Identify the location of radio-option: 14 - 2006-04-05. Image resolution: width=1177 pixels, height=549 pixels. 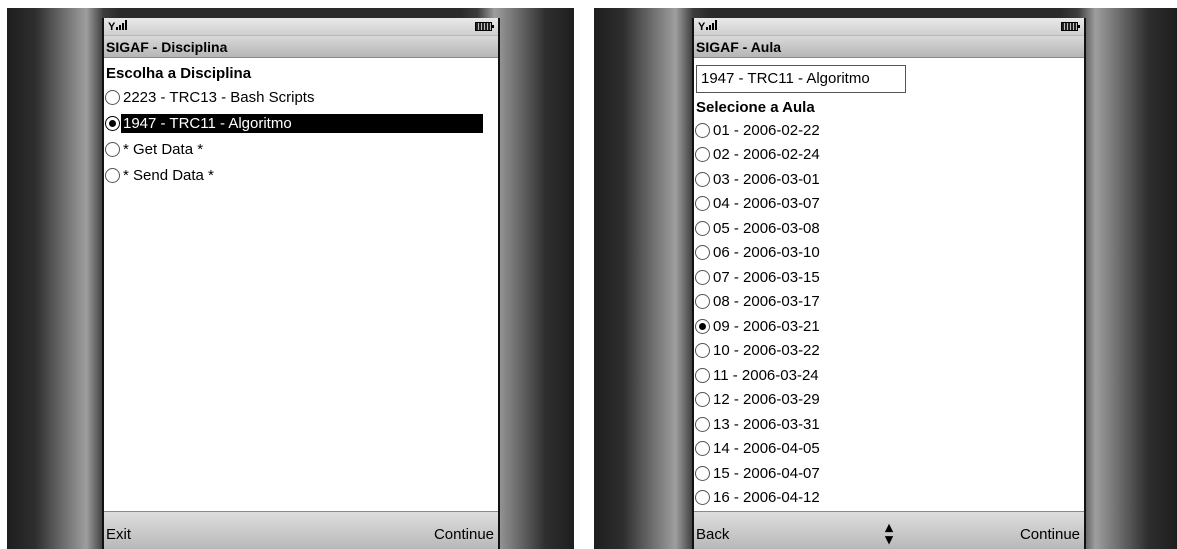
(889, 449).